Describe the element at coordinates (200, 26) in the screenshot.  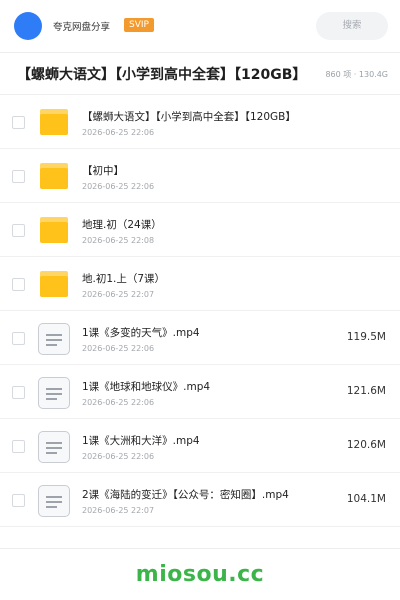
I see `header: 夸克网盘分享 SVIP 搜索` at that location.